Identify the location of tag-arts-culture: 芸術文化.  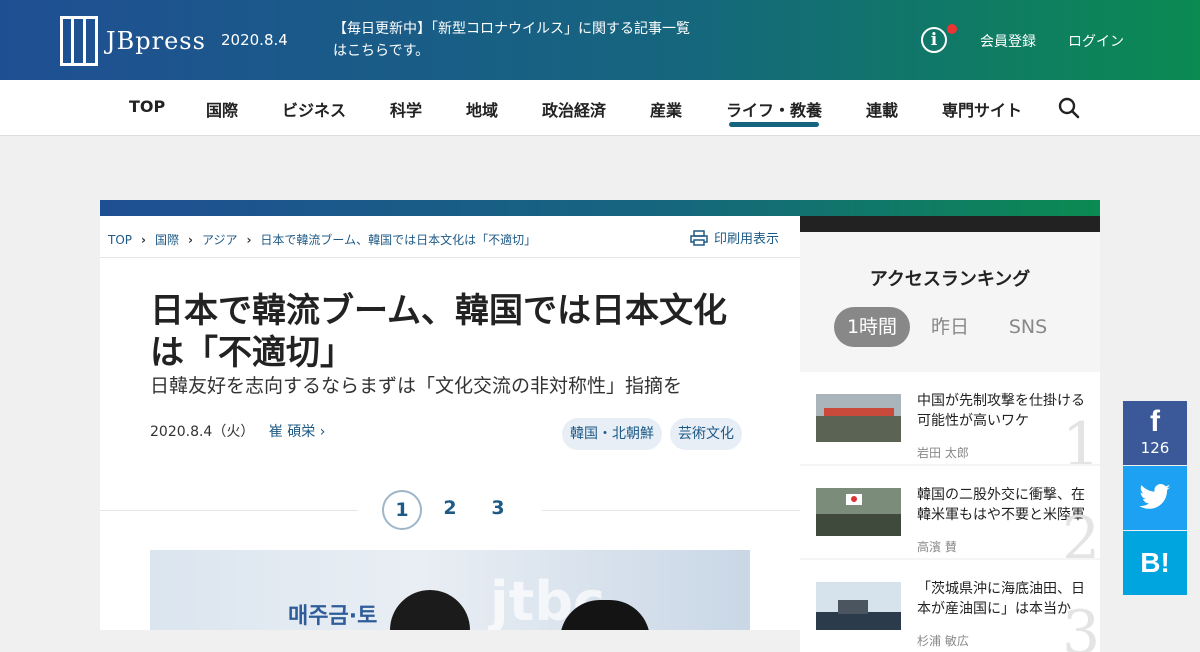
(706, 434).